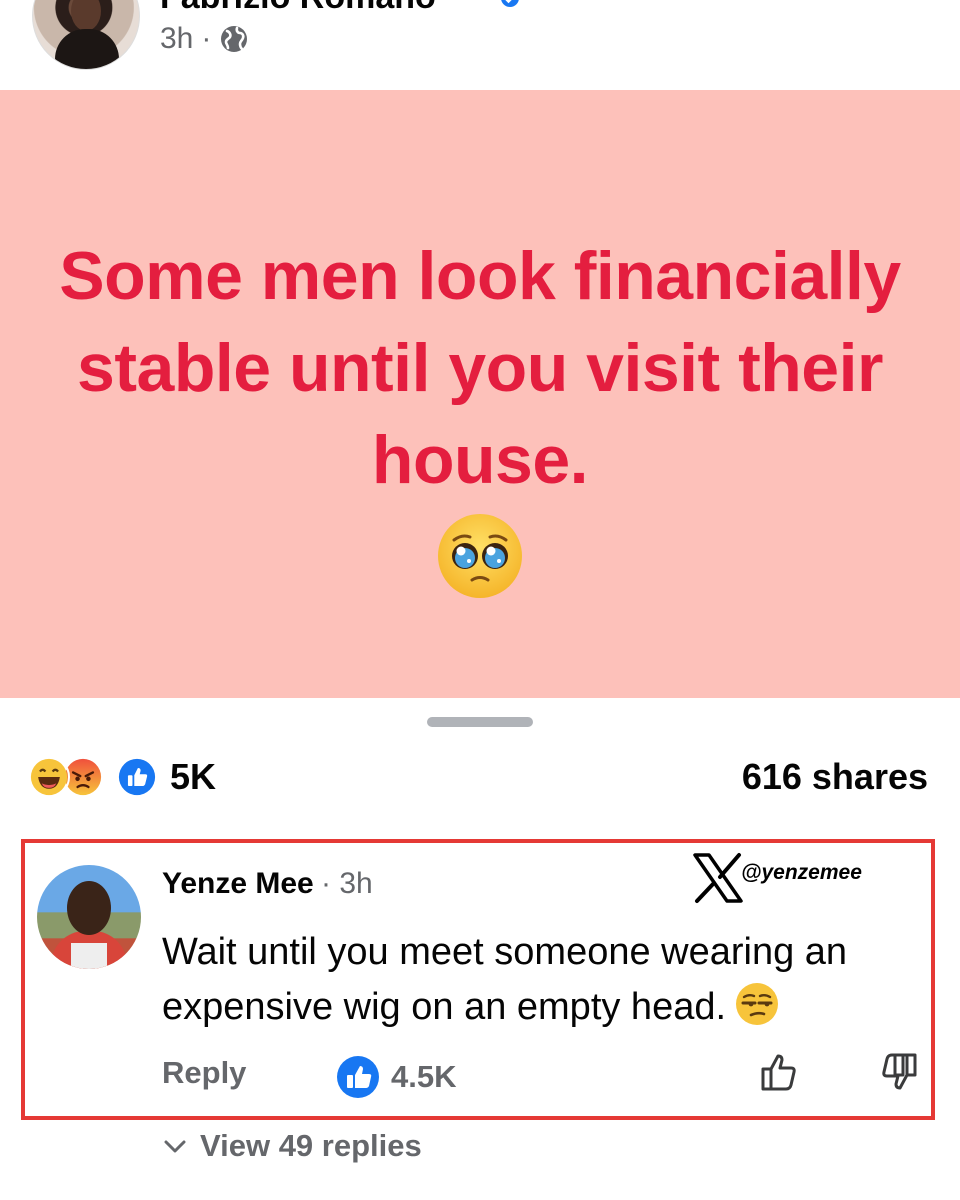 Image resolution: width=960 pixels, height=1200 pixels. What do you see at coordinates (718, 878) in the screenshot?
I see `x-logo-icon` at bounding box center [718, 878].